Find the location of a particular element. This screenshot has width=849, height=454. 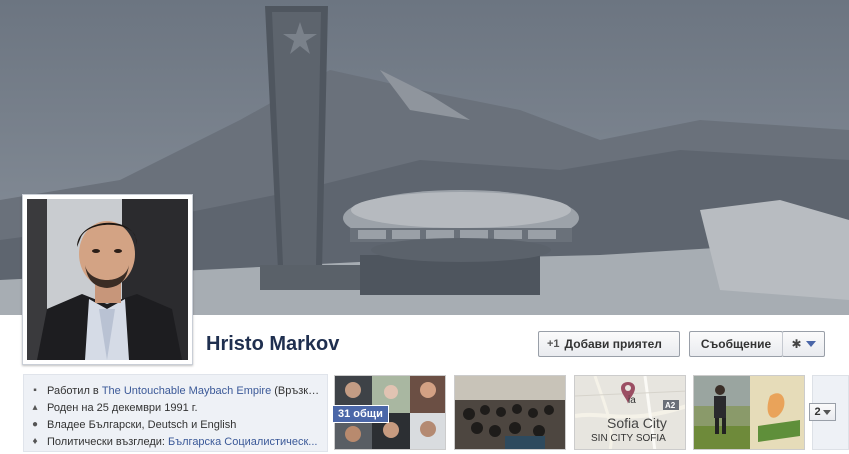

likes-thumbnail is located at coordinates (749, 412).